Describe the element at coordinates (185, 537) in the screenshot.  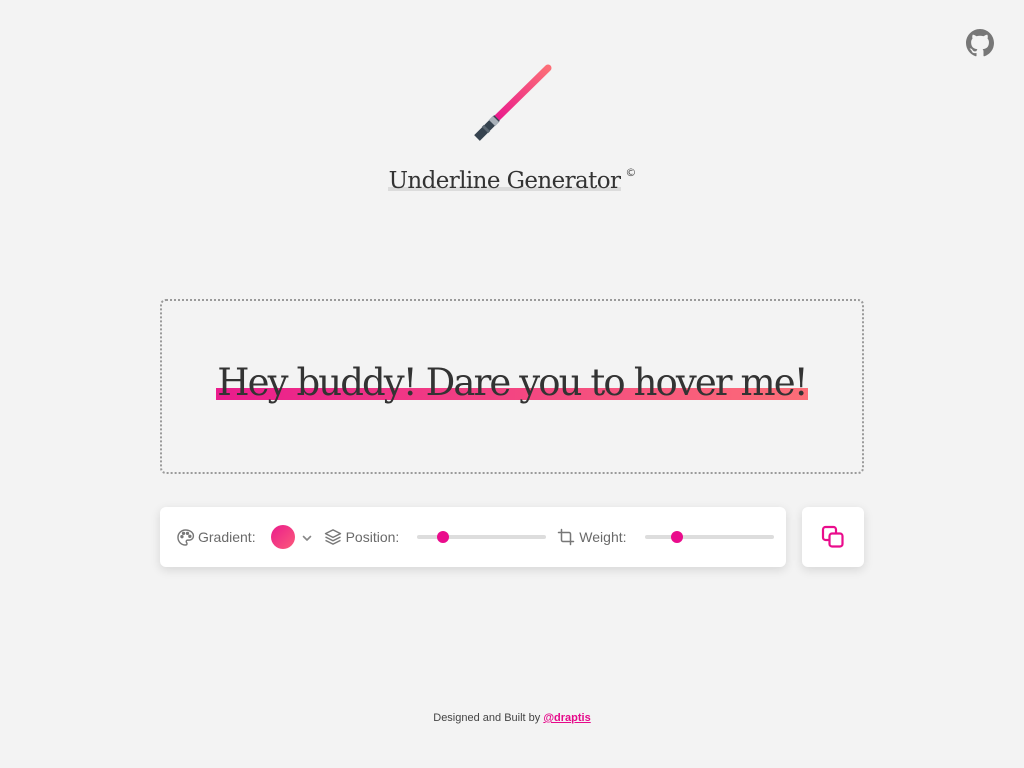
I see `palette-icon` at that location.